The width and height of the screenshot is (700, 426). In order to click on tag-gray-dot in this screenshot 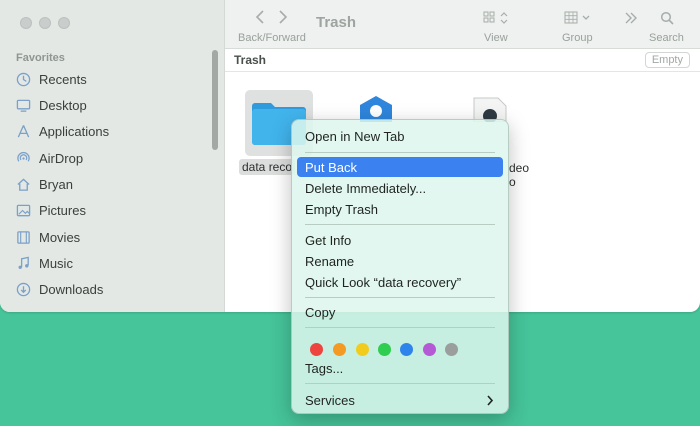, I will do `click(451, 349)`.